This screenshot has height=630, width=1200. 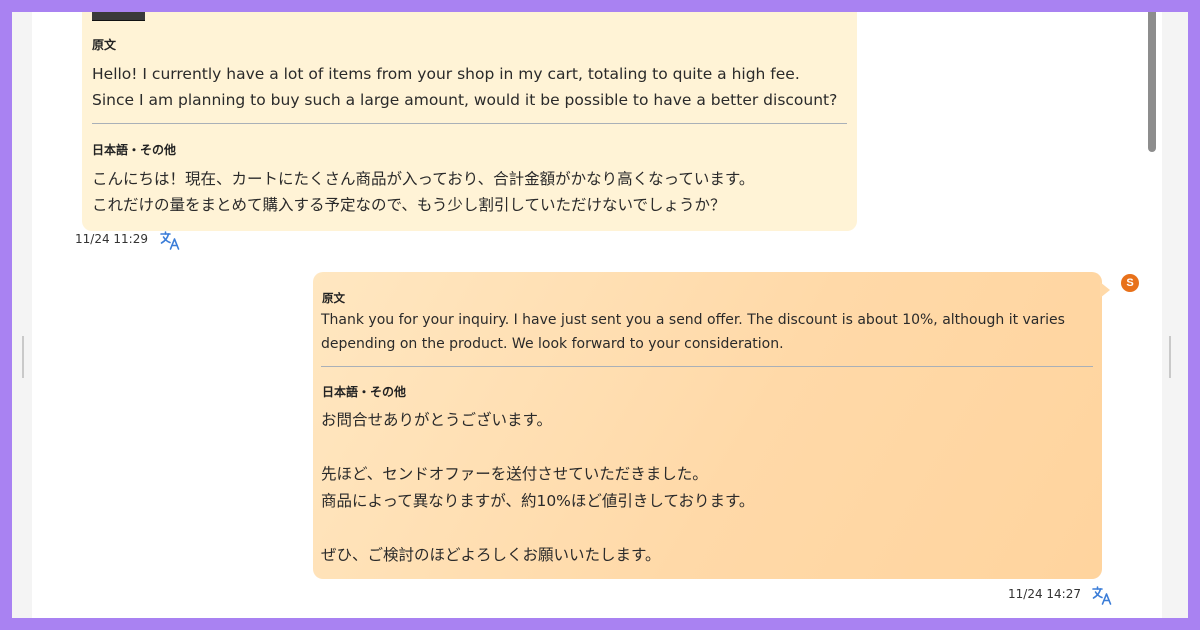 I want to click on left-resize-handle, so click(x=23, y=357).